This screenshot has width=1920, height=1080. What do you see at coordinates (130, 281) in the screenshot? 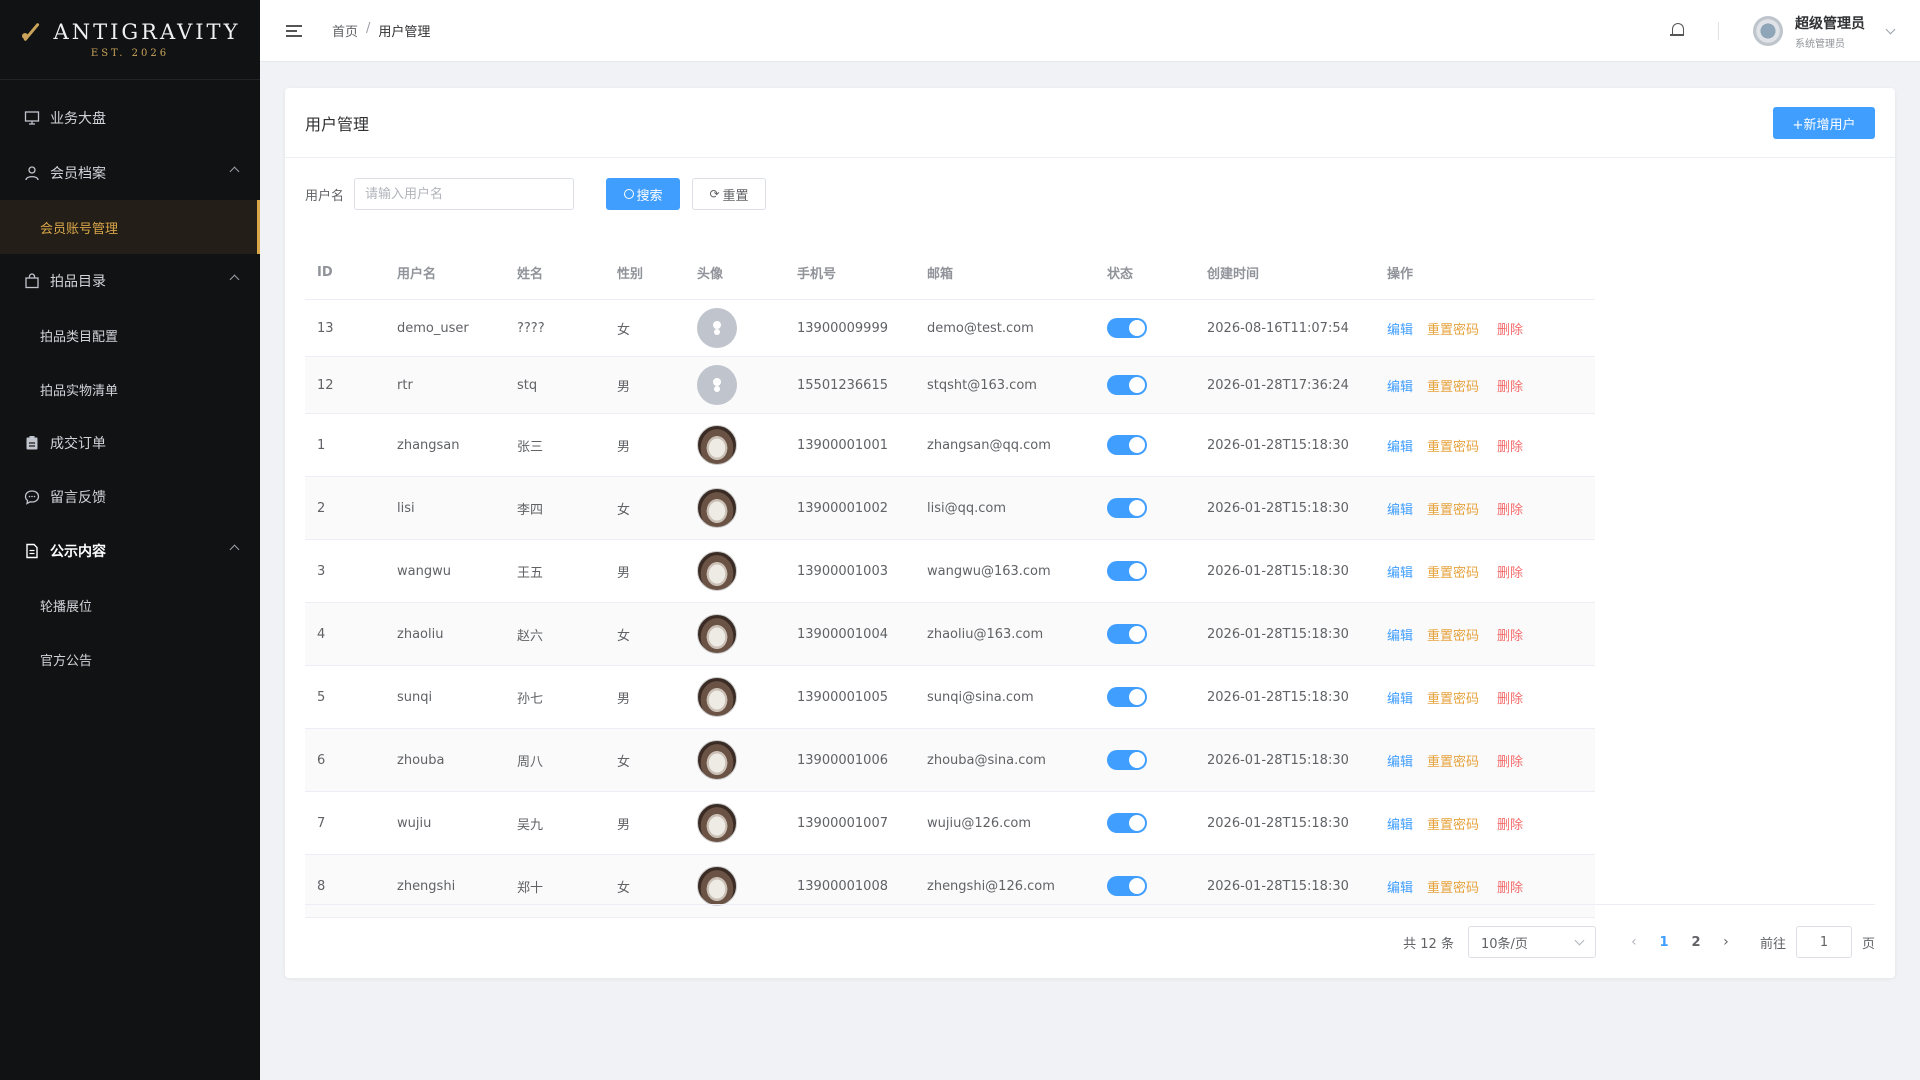
I see `sidebar-item-lots: 拍品目录` at bounding box center [130, 281].